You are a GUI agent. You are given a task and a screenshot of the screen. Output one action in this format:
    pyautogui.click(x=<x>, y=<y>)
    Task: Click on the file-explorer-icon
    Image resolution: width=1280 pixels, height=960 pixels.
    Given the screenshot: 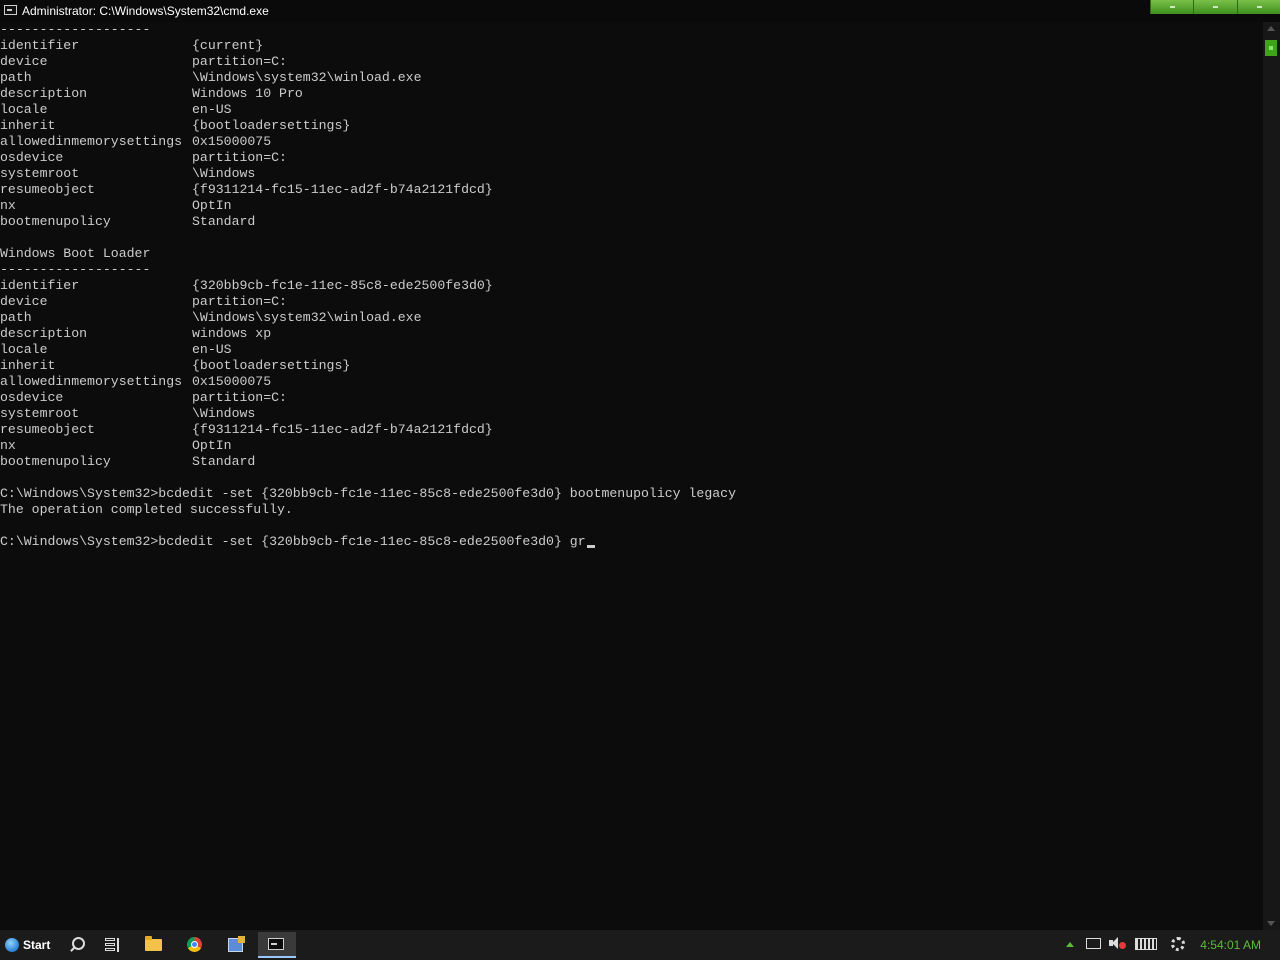 What is the action you would take?
    pyautogui.click(x=153, y=943)
    